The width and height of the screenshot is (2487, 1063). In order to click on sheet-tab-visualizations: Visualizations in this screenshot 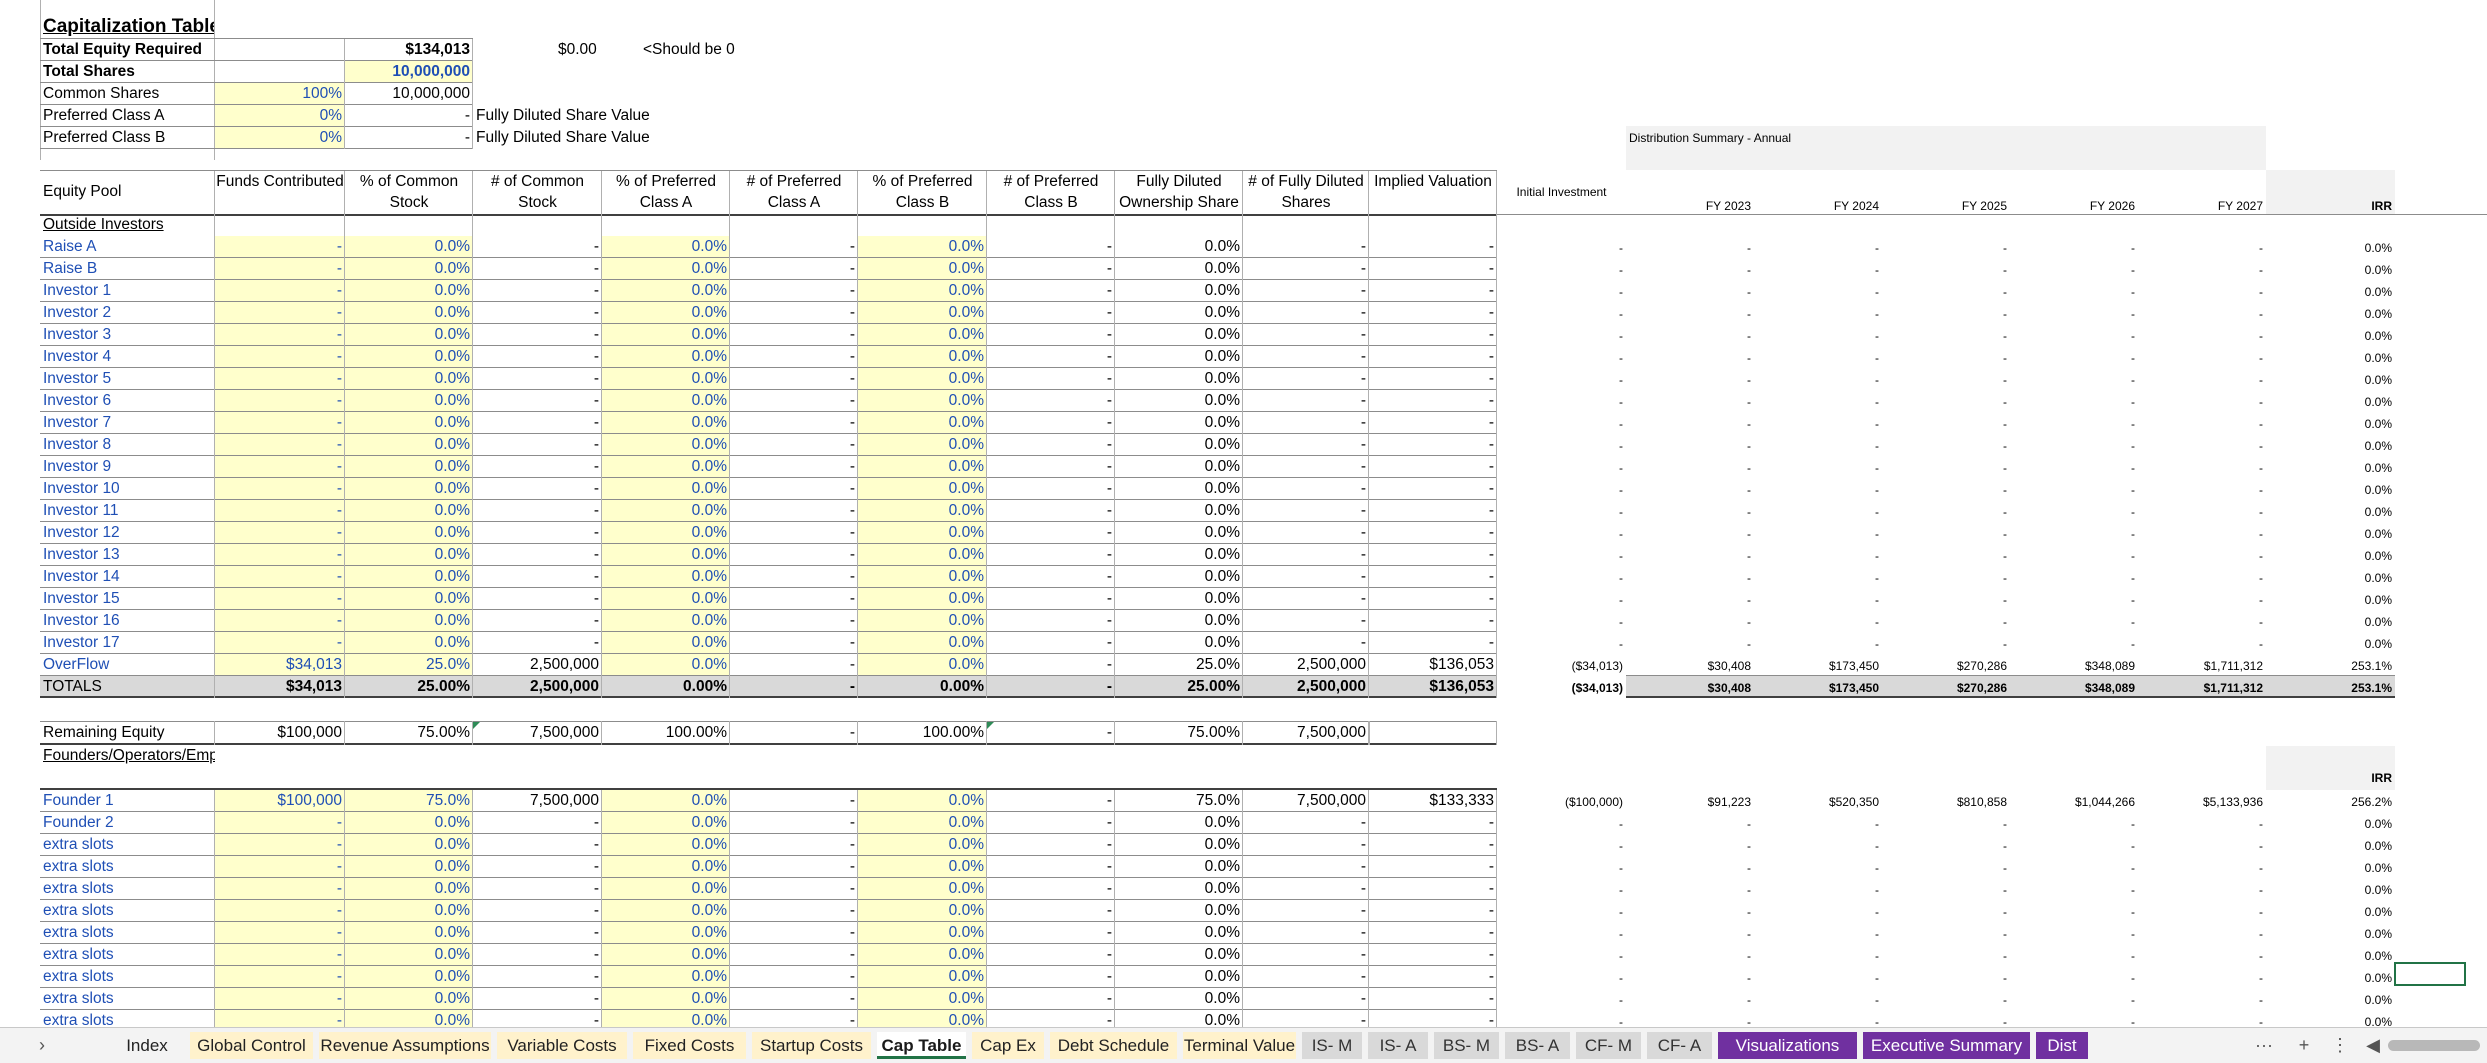, I will do `click(1787, 1045)`.